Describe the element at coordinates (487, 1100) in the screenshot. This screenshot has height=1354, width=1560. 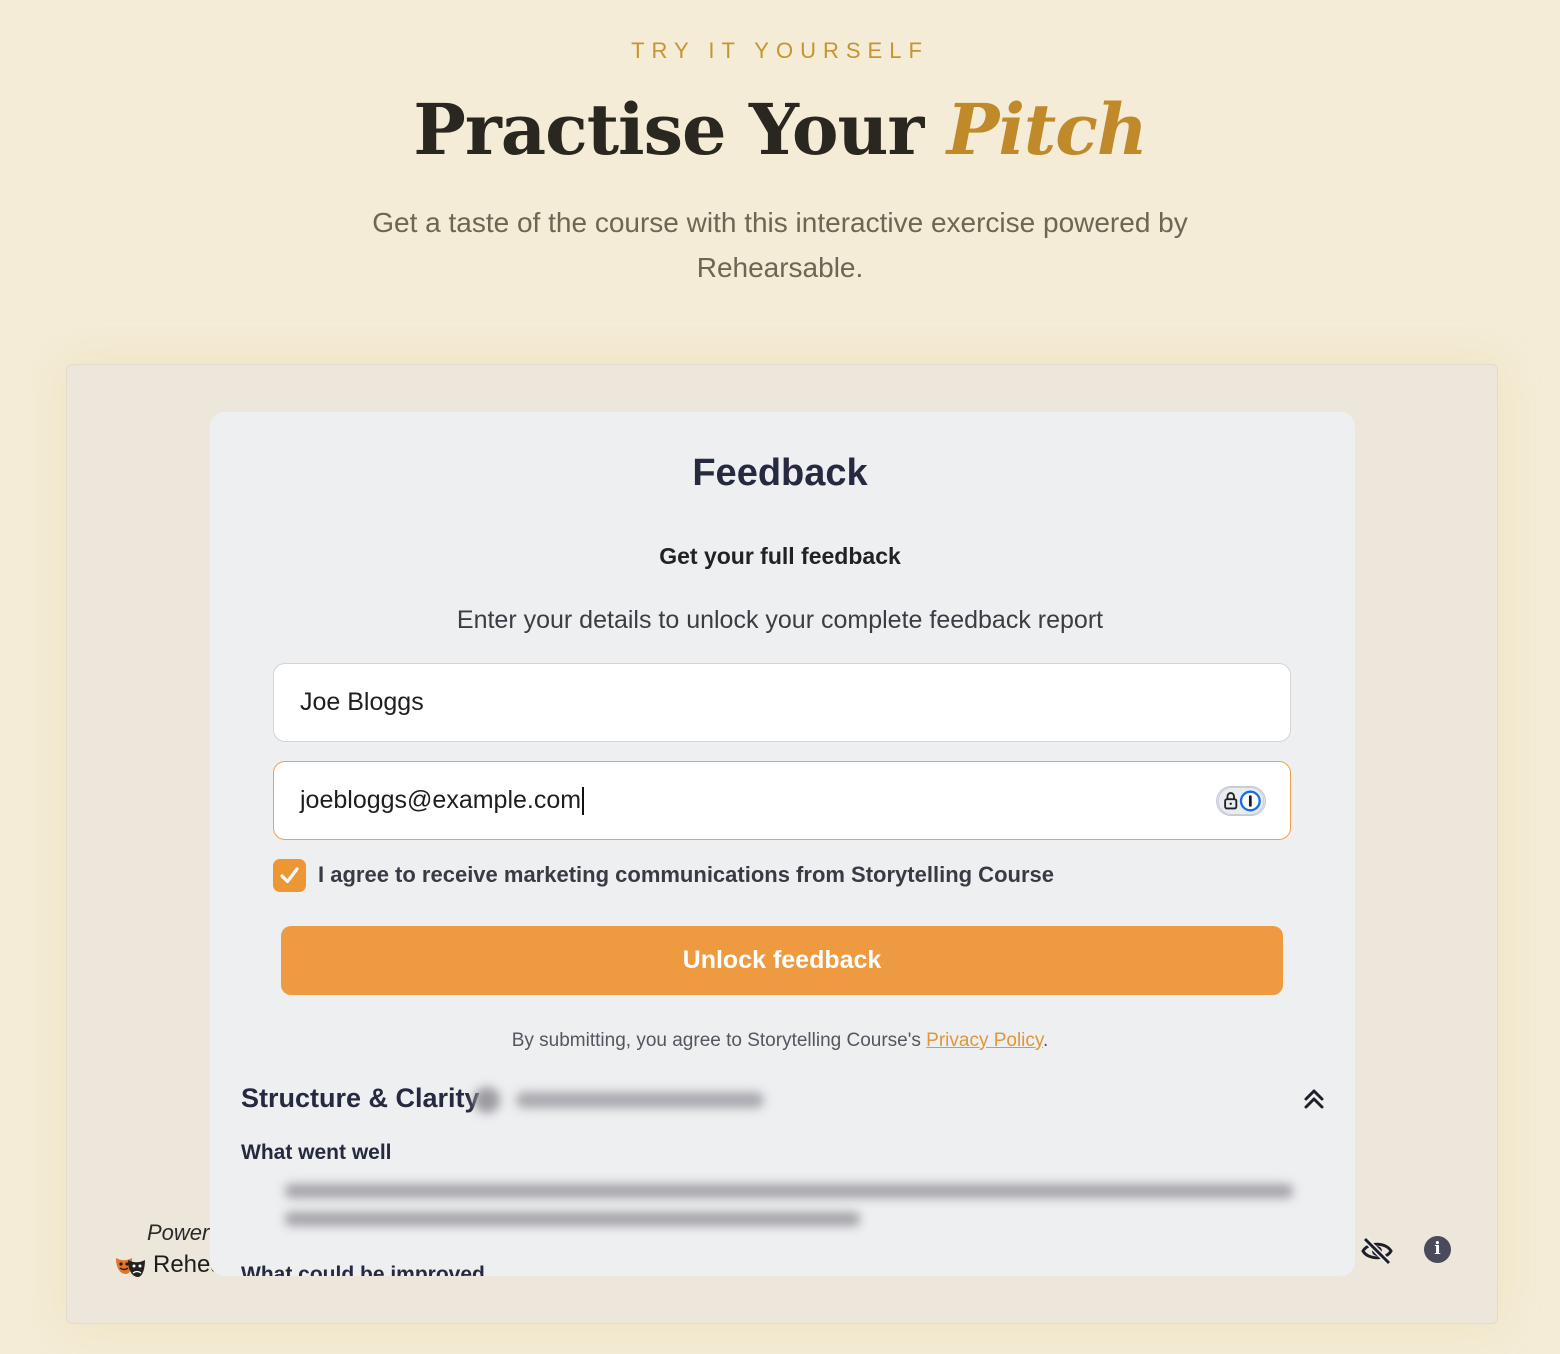
I see `blurred-score-dot` at that location.